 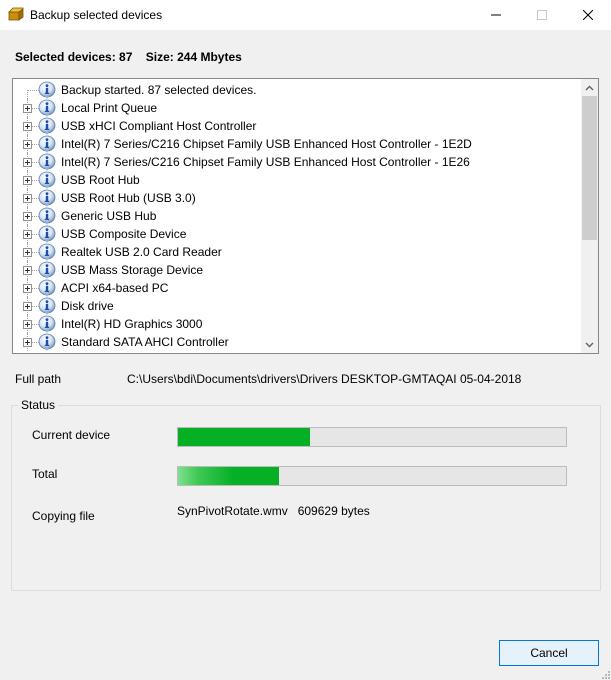 What do you see at coordinates (305, 15) in the screenshot?
I see `title-bar: Backup selected devices` at bounding box center [305, 15].